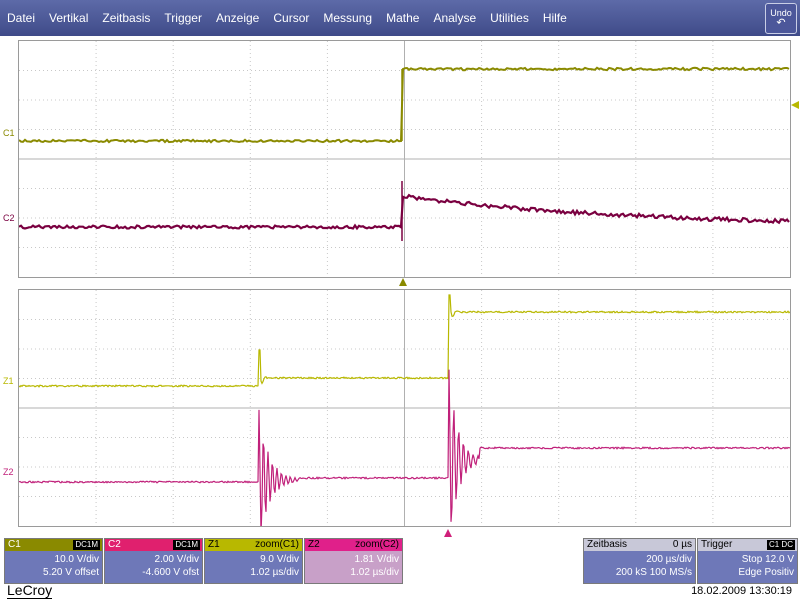 This screenshot has height=600, width=800. What do you see at coordinates (752, 559) in the screenshot?
I see `trigger-mode: Stop` at bounding box center [752, 559].